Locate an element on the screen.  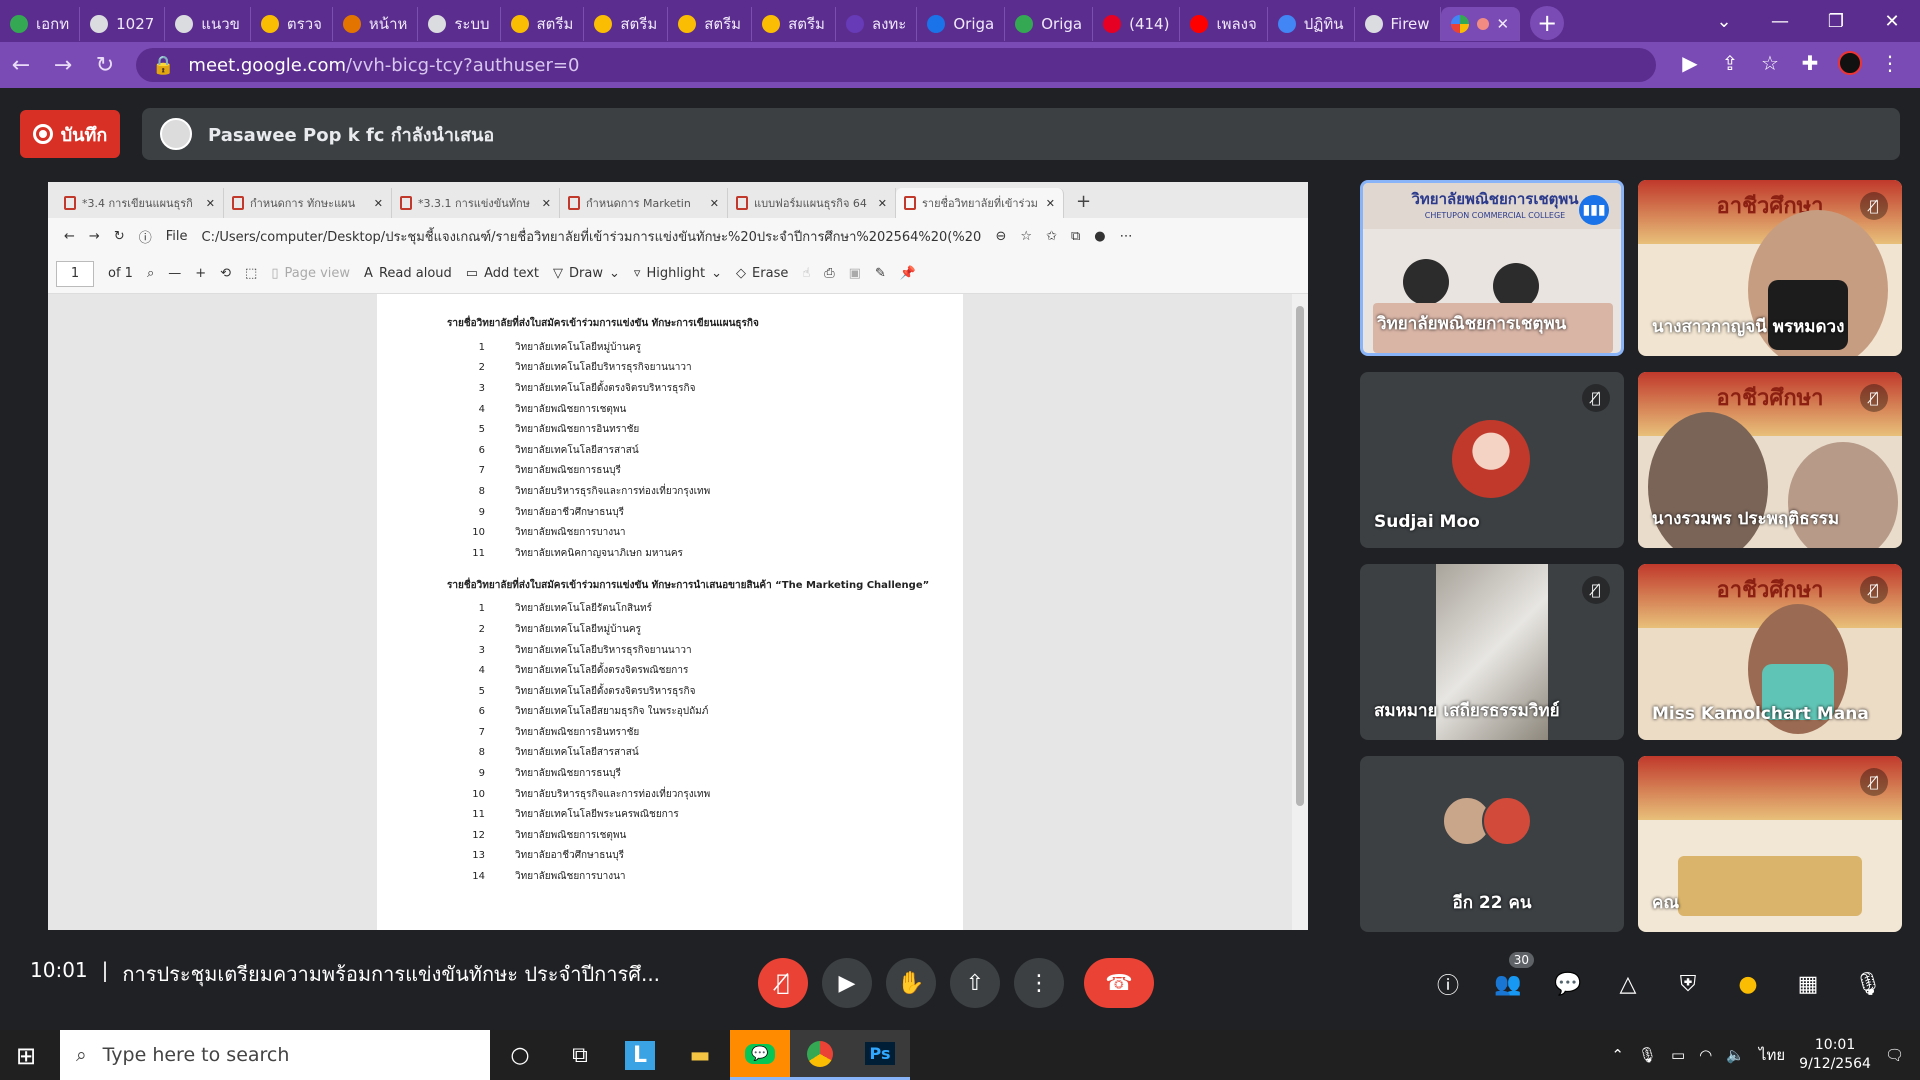
touch-icon: ☝ is located at coordinates (806, 273).